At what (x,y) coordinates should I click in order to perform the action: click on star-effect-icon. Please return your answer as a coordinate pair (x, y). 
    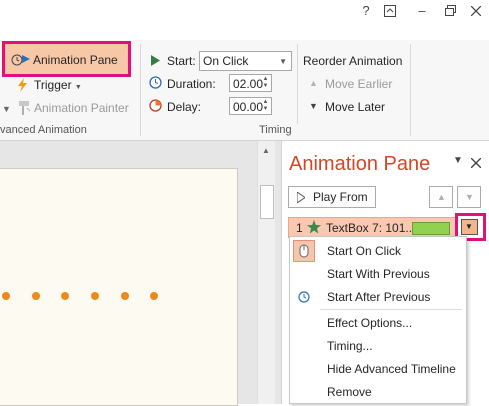
    Looking at the image, I should click on (314, 228).